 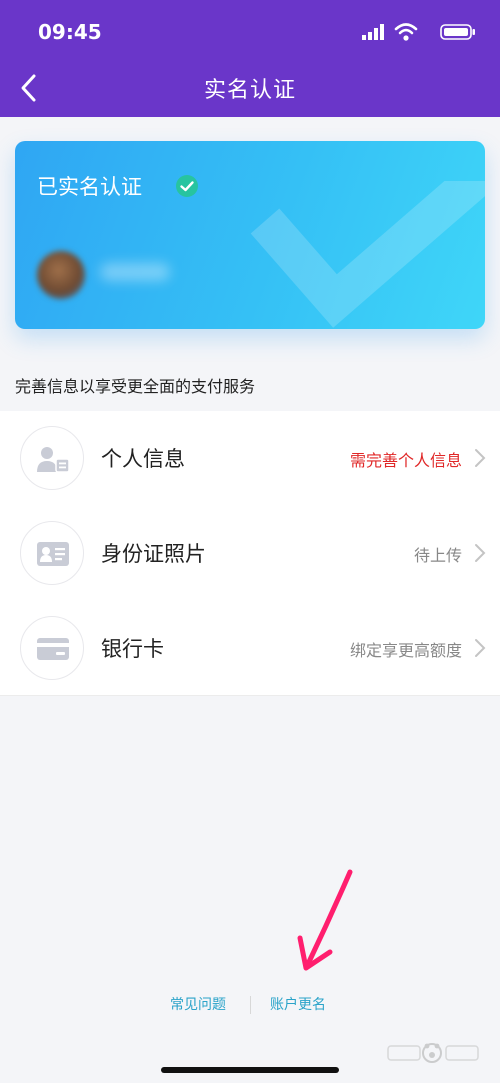 What do you see at coordinates (250, 648) in the screenshot?
I see `list-item-bank-card: 银行卡 绑定享更高额度` at bounding box center [250, 648].